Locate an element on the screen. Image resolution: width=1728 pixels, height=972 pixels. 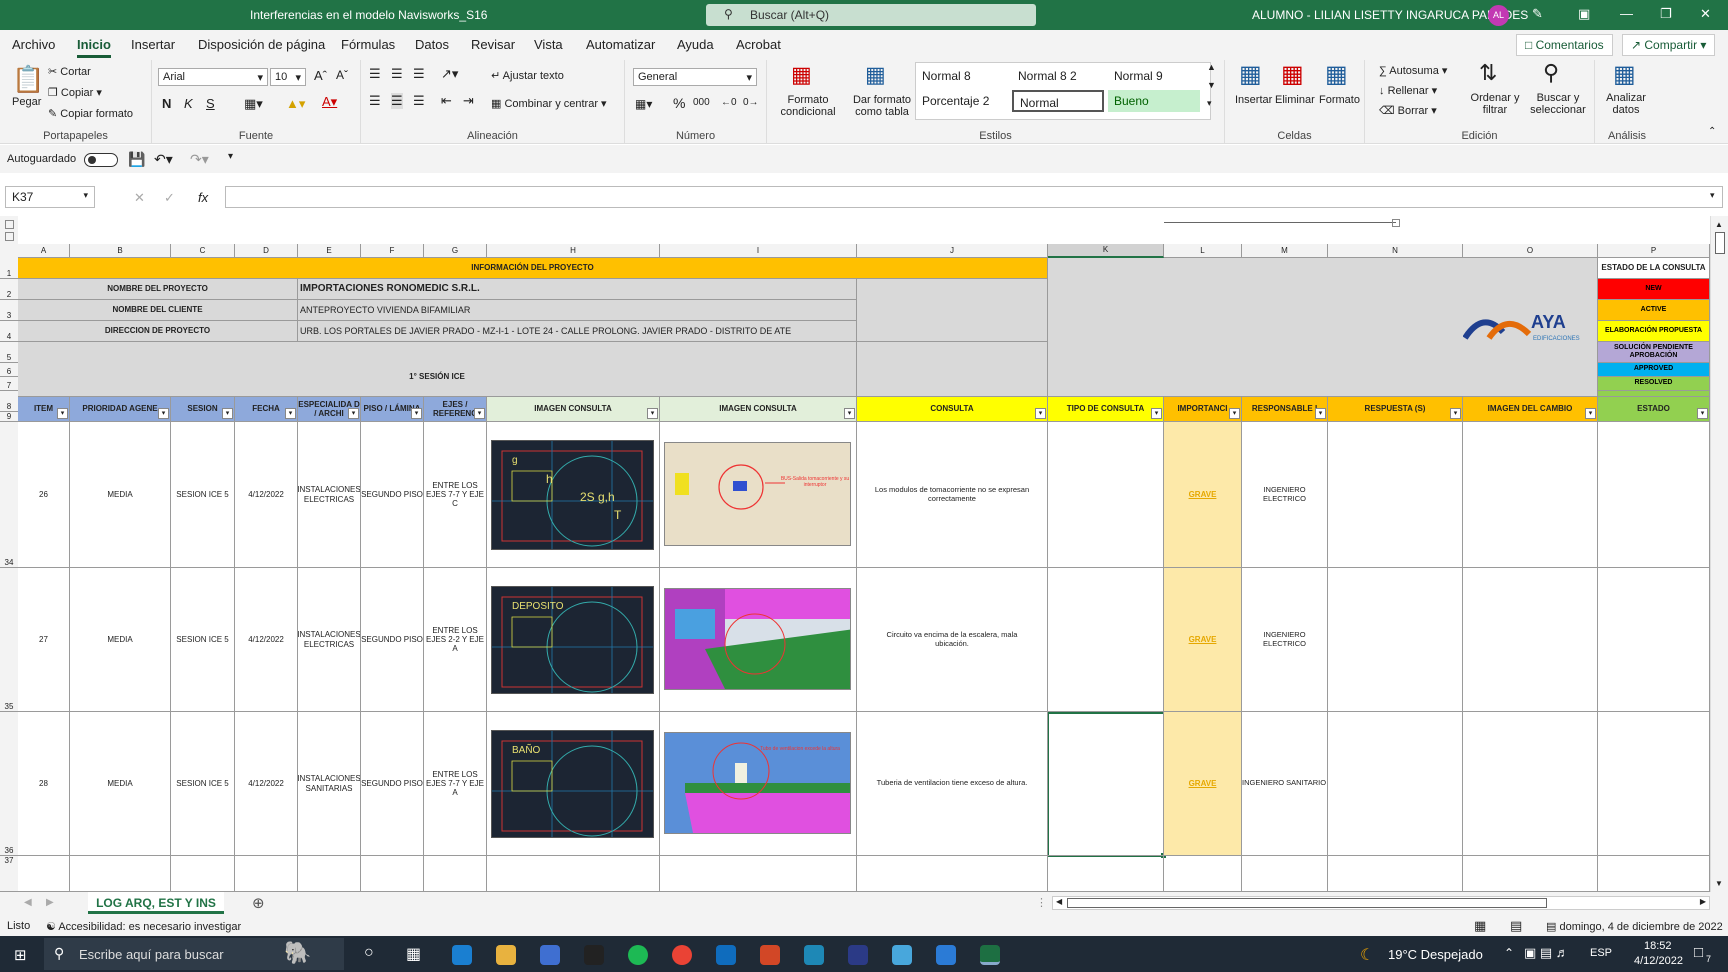
format-cells-icon: ▦ is located at coordinates (1336, 74).